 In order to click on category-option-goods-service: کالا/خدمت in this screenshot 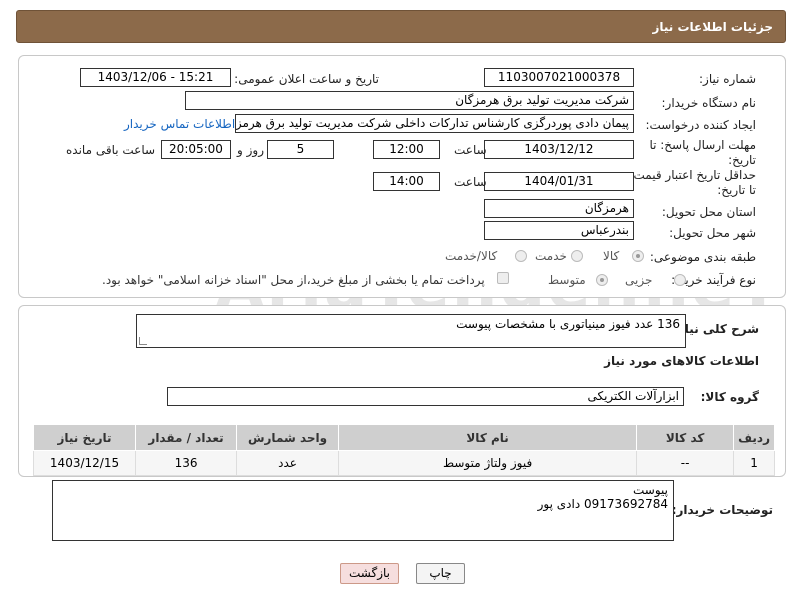, I will do `click(471, 256)`.